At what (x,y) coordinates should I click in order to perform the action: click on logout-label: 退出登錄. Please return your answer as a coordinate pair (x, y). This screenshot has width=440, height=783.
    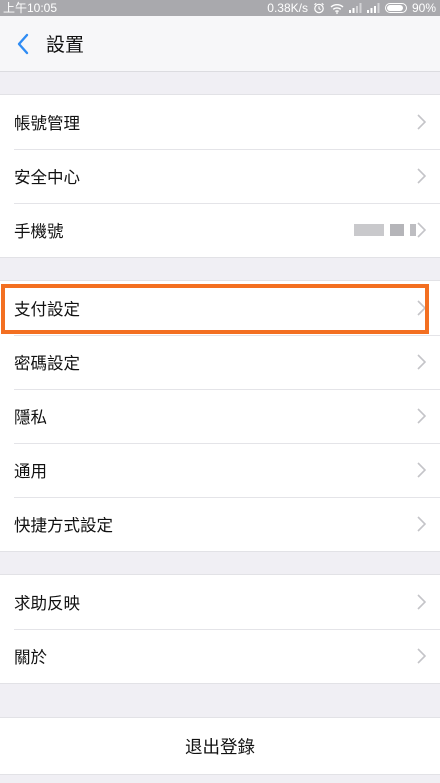
    Looking at the image, I should click on (220, 747).